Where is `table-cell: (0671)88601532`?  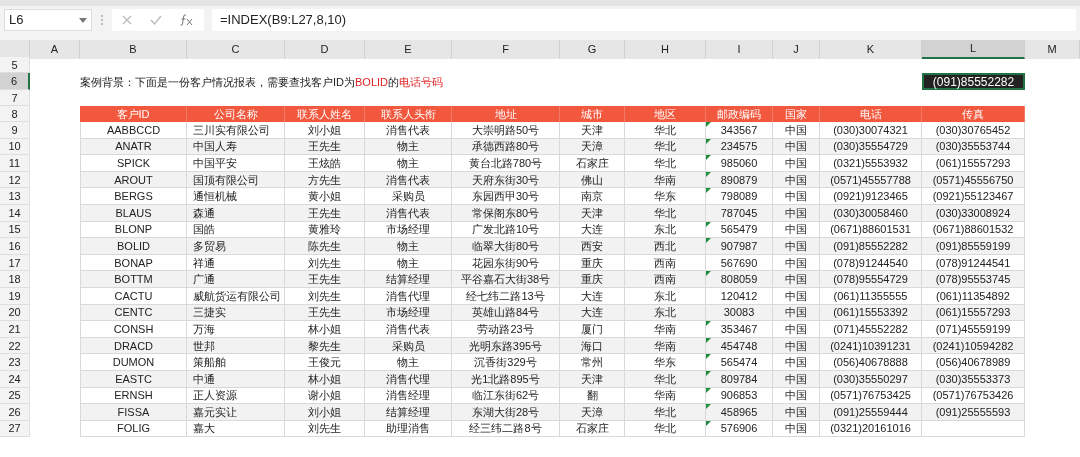
table-cell: (0671)88601532 is located at coordinates (973, 229).